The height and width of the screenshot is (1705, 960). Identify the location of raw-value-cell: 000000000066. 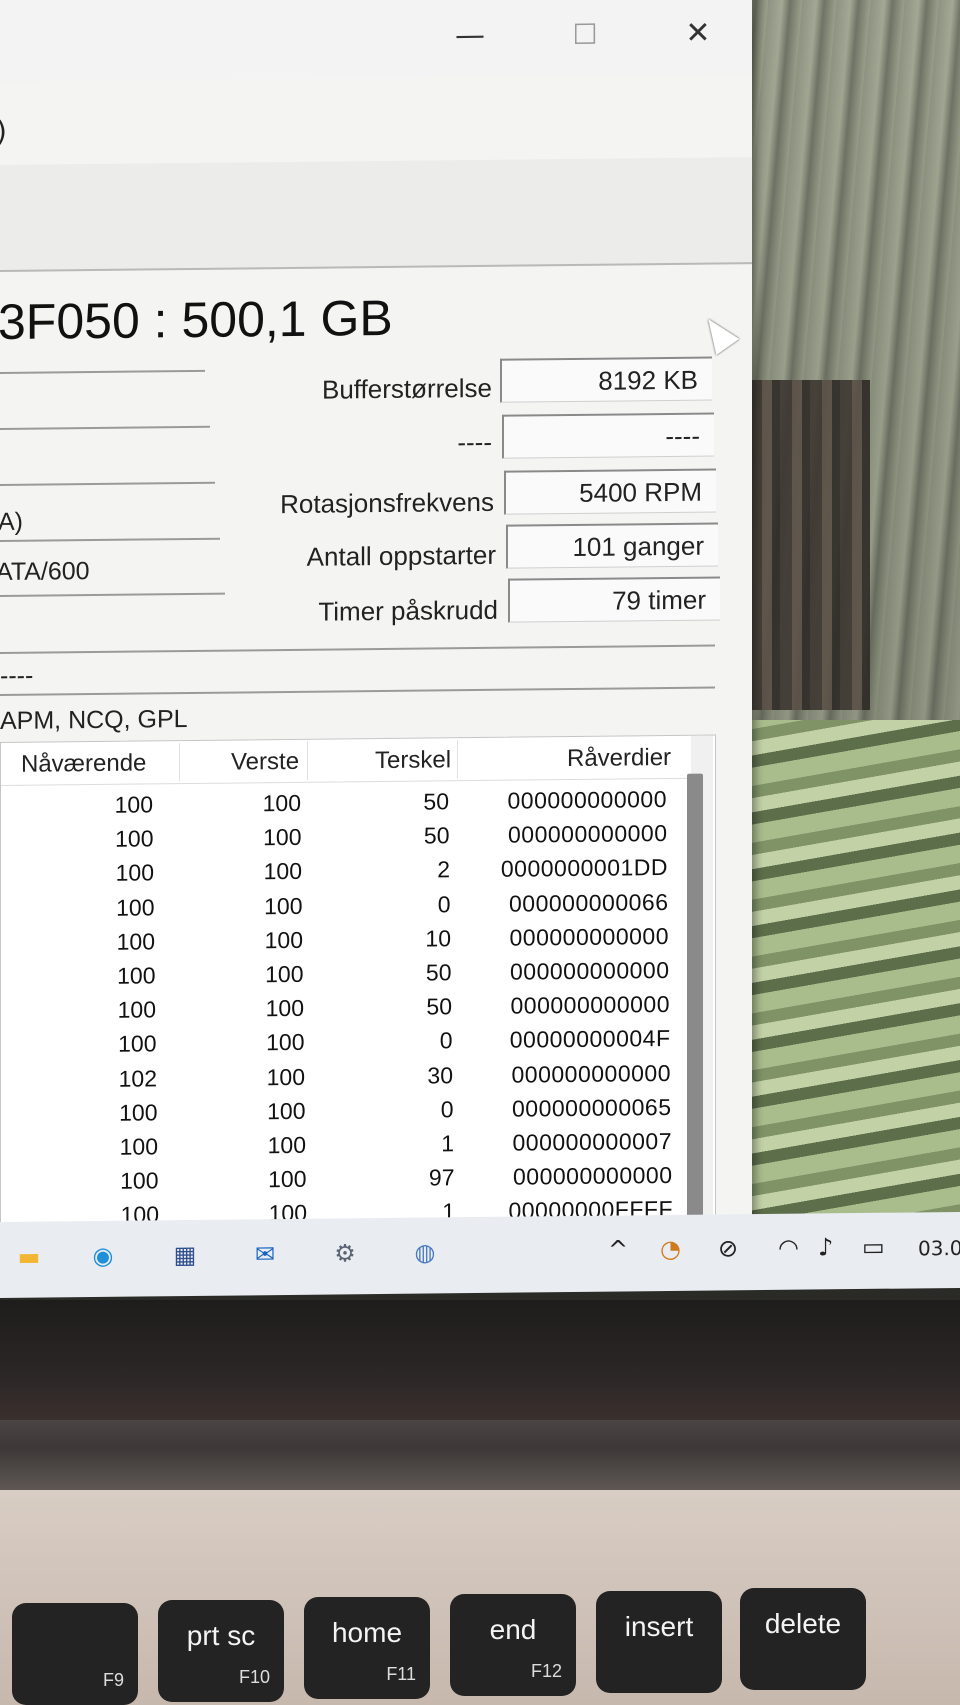
(589, 902).